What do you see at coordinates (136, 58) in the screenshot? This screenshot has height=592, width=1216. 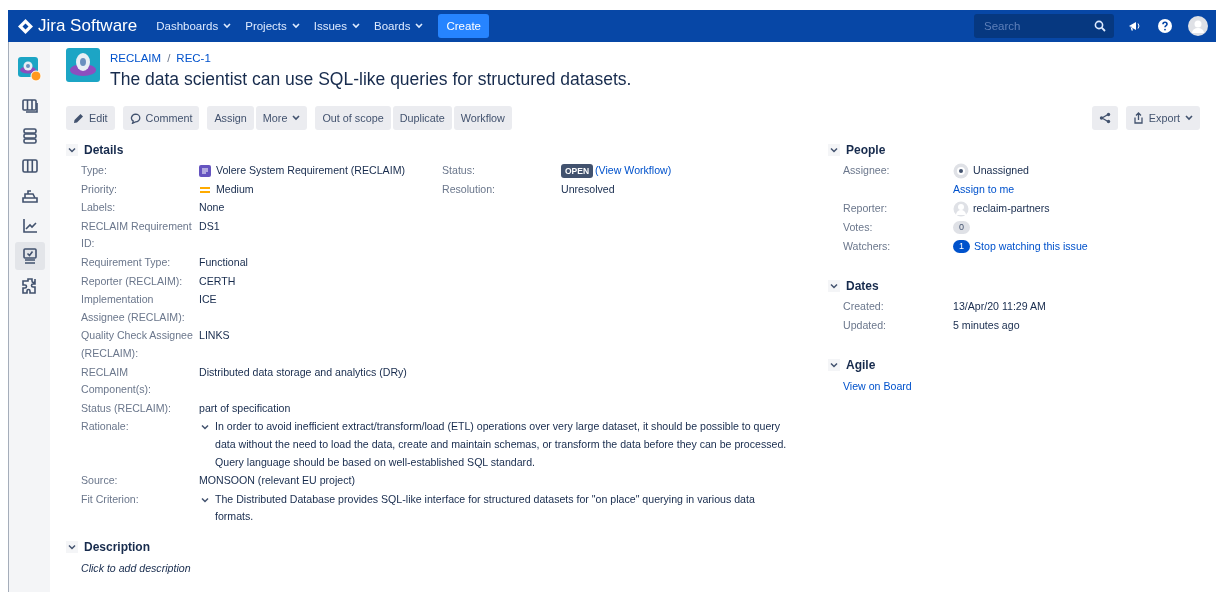 I see `project-link: RECLAIM` at bounding box center [136, 58].